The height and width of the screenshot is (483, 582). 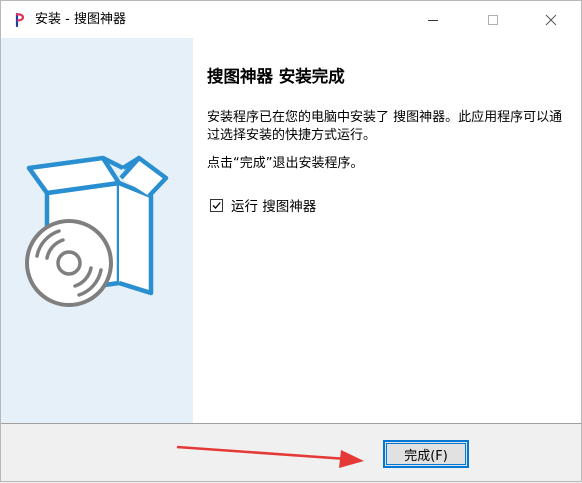 What do you see at coordinates (276, 76) in the screenshot?
I see `completion-heading: 搜图神器 安装完成` at bounding box center [276, 76].